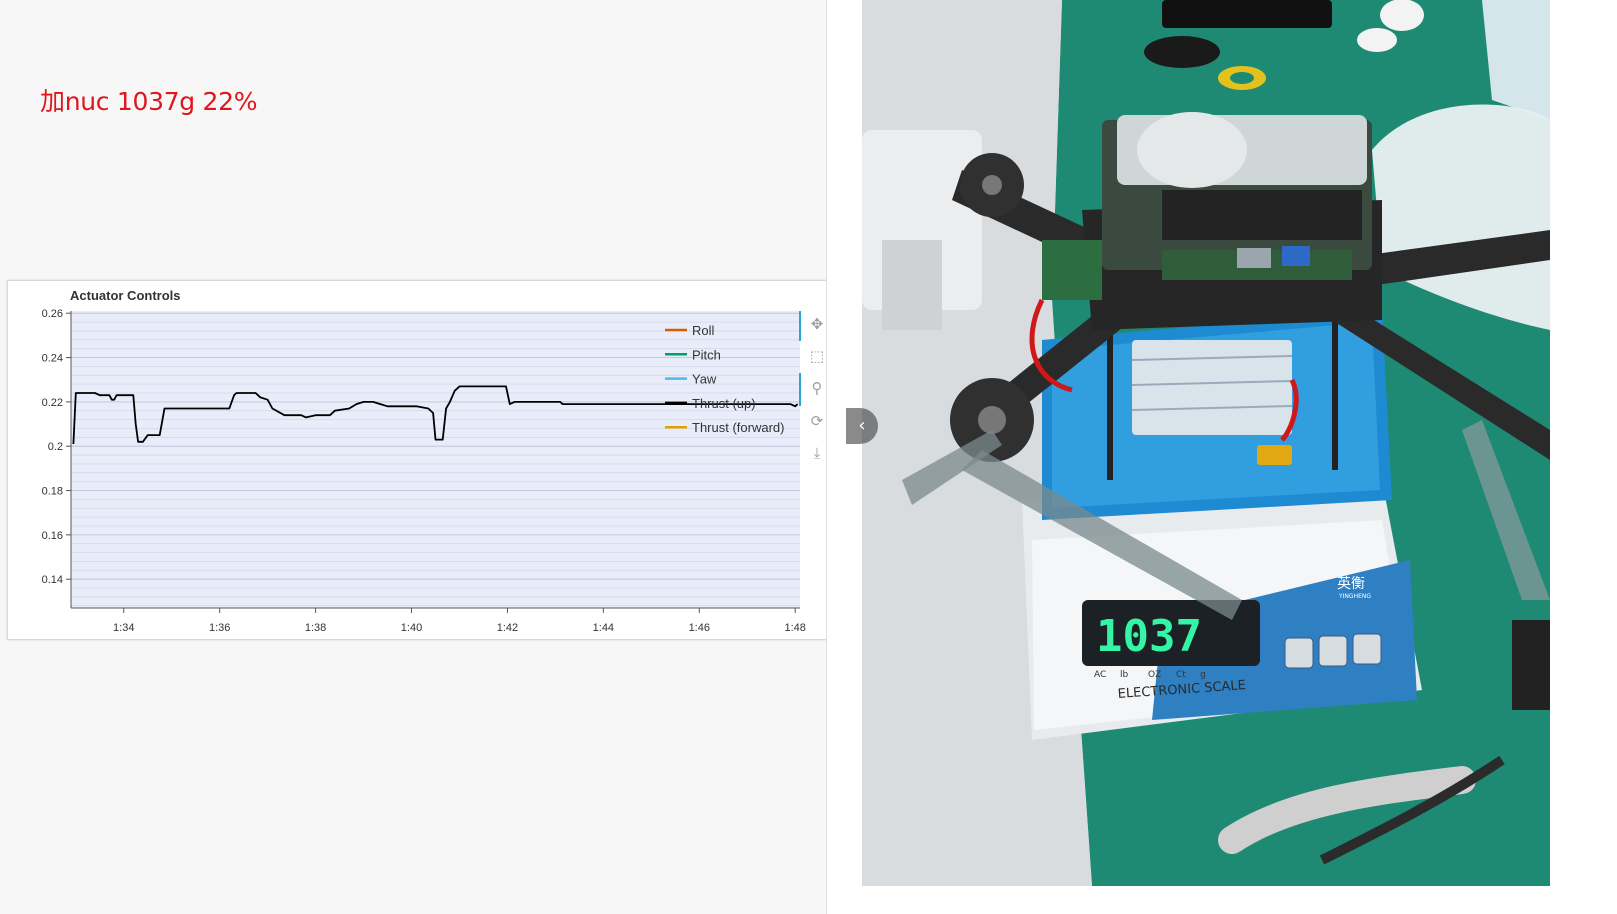  I want to click on save-icon: ⤓, so click(817, 453).